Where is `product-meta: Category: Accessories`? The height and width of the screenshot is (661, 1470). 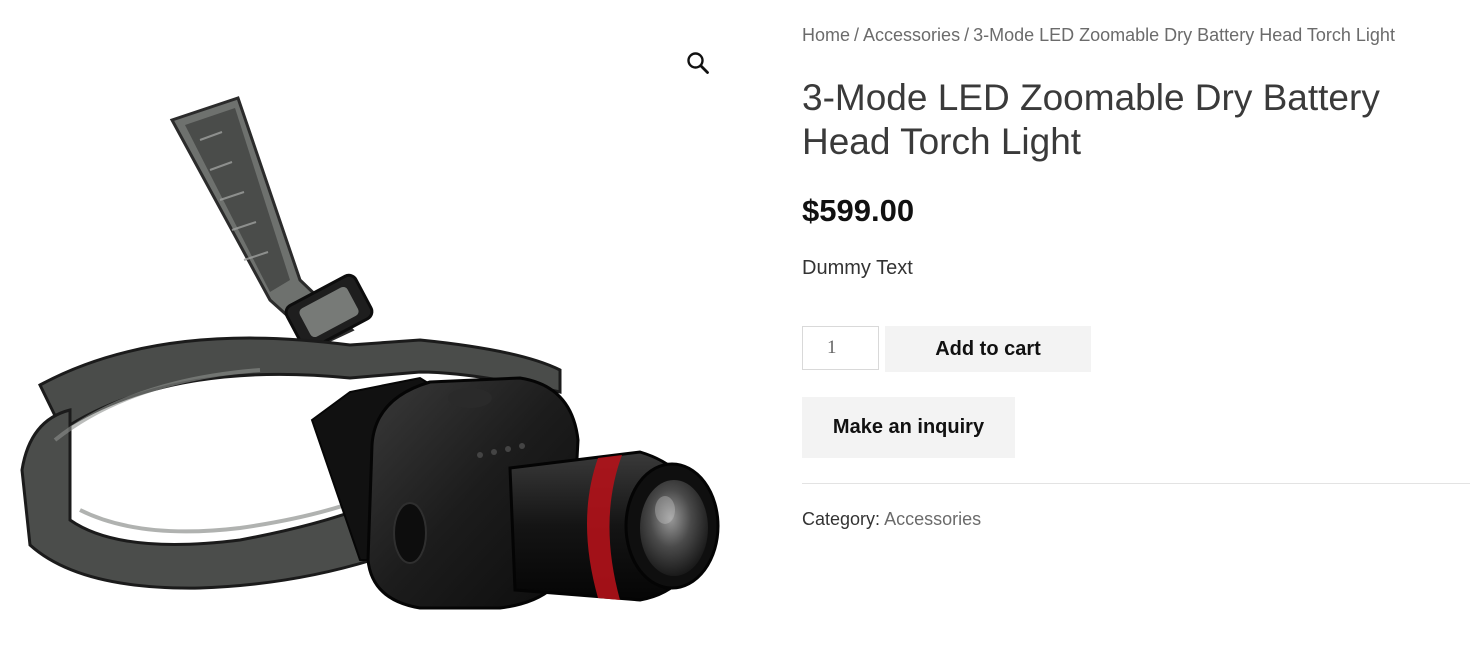
product-meta: Category: Accessories is located at coordinates (891, 519).